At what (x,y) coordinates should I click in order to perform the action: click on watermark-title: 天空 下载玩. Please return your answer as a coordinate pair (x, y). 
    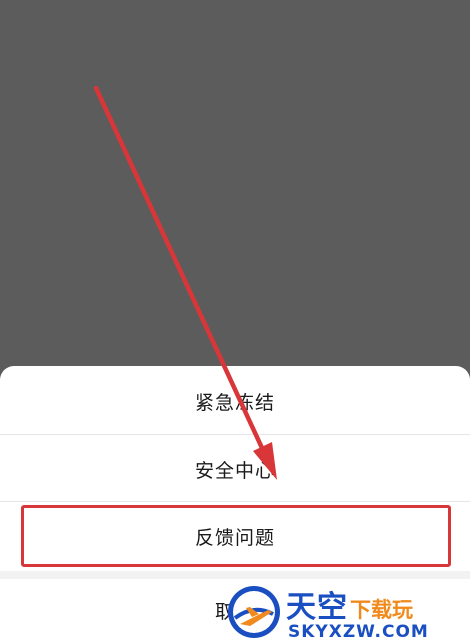
    Looking at the image, I should click on (349, 604).